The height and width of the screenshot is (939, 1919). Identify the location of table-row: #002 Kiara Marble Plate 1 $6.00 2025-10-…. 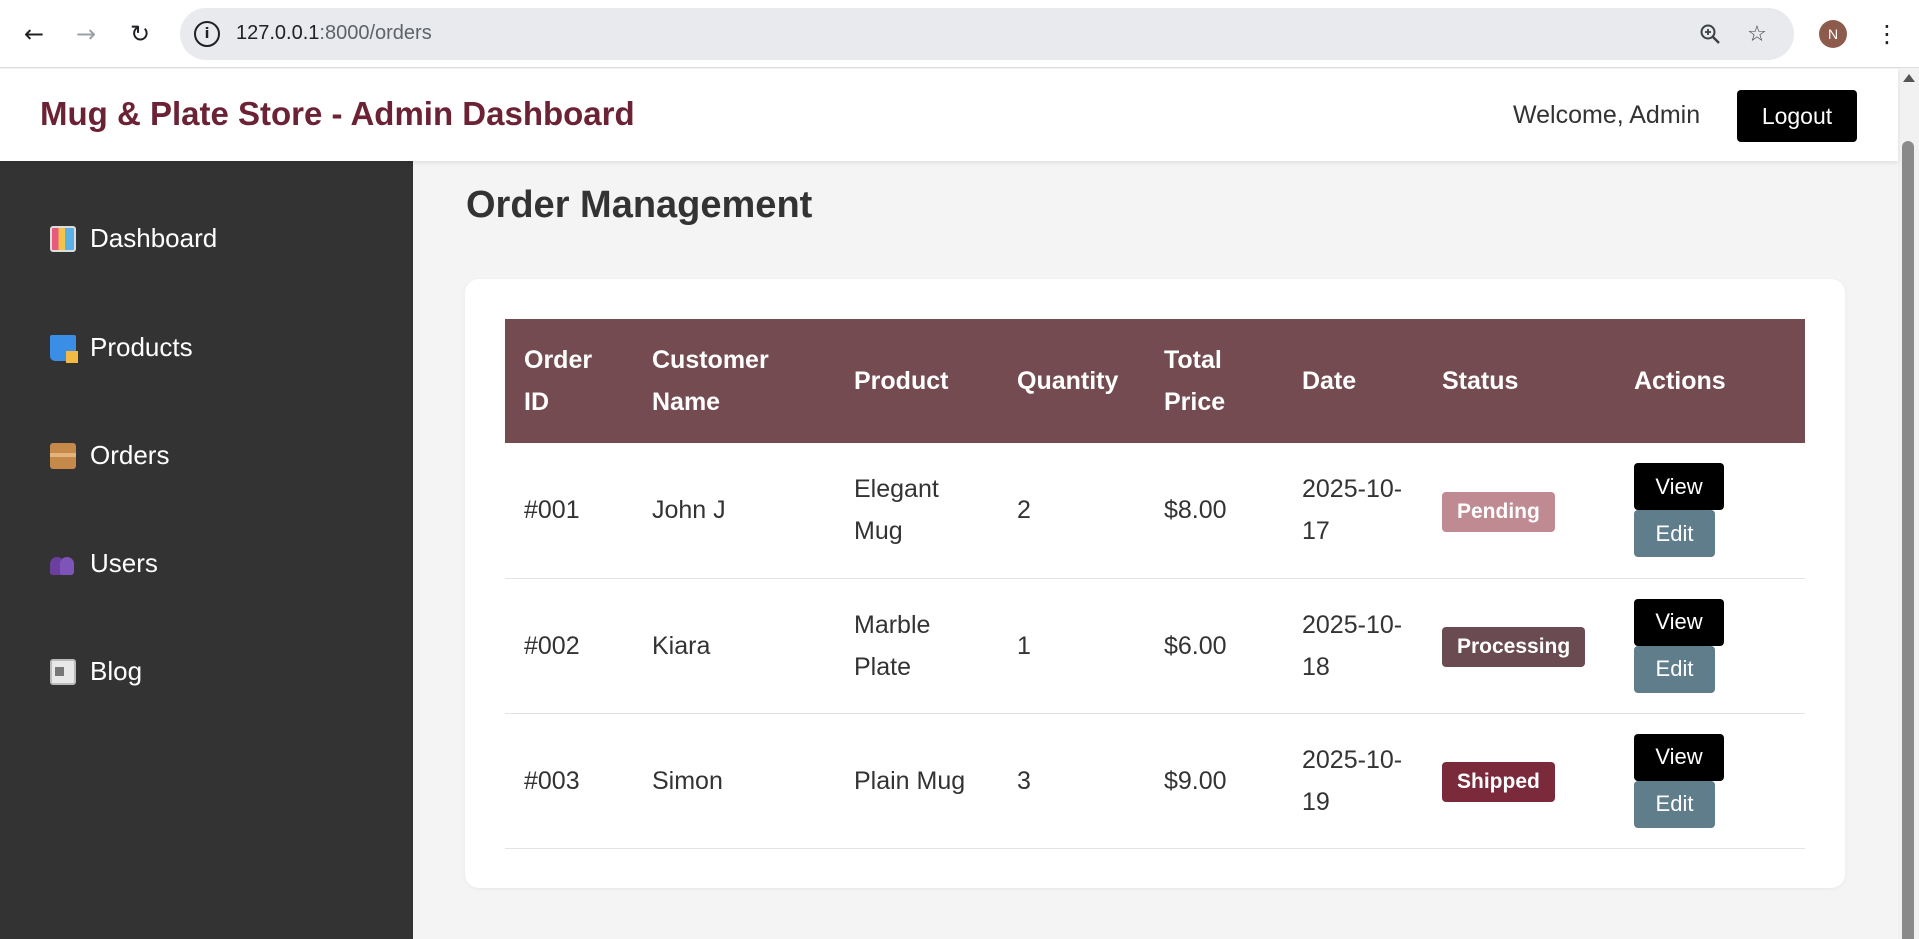
(1155, 646).